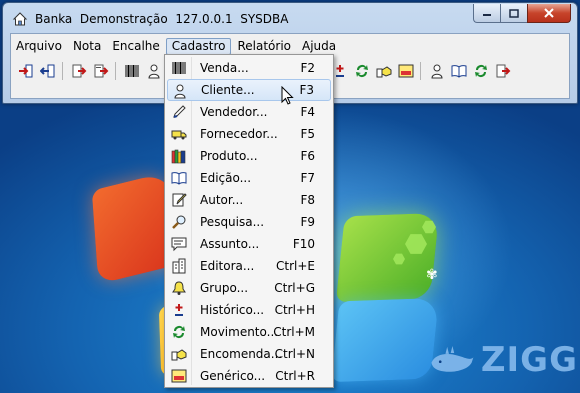  Describe the element at coordinates (481, 71) in the screenshot. I see `toolbar-refresh-button` at that location.